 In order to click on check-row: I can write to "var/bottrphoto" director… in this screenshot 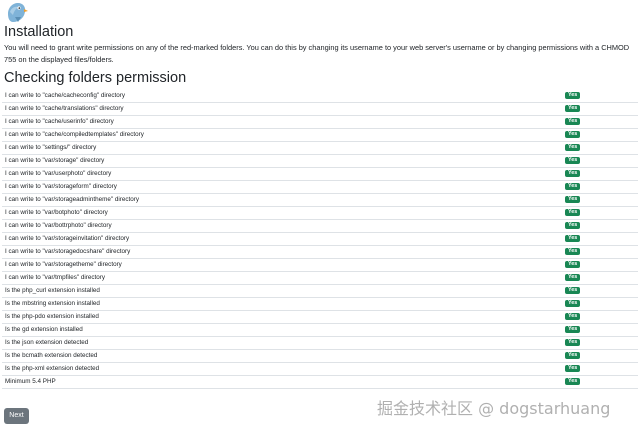, I will do `click(320, 226)`.